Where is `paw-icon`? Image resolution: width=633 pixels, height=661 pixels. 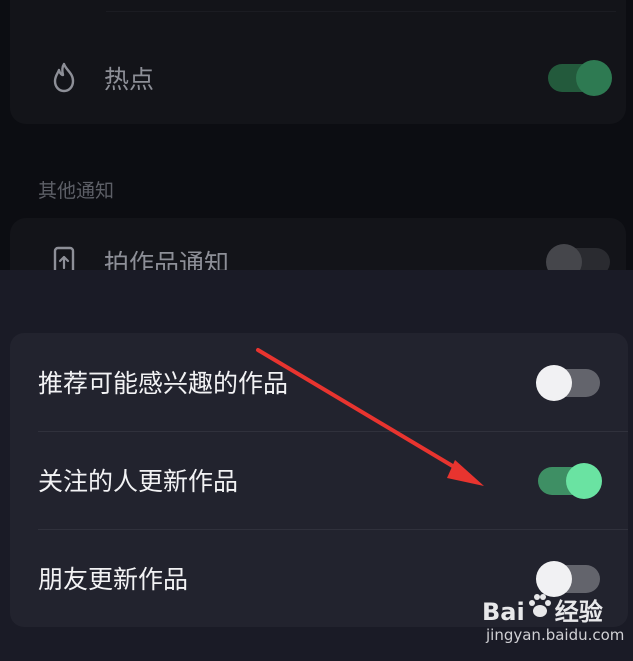
paw-icon is located at coordinates (539, 605).